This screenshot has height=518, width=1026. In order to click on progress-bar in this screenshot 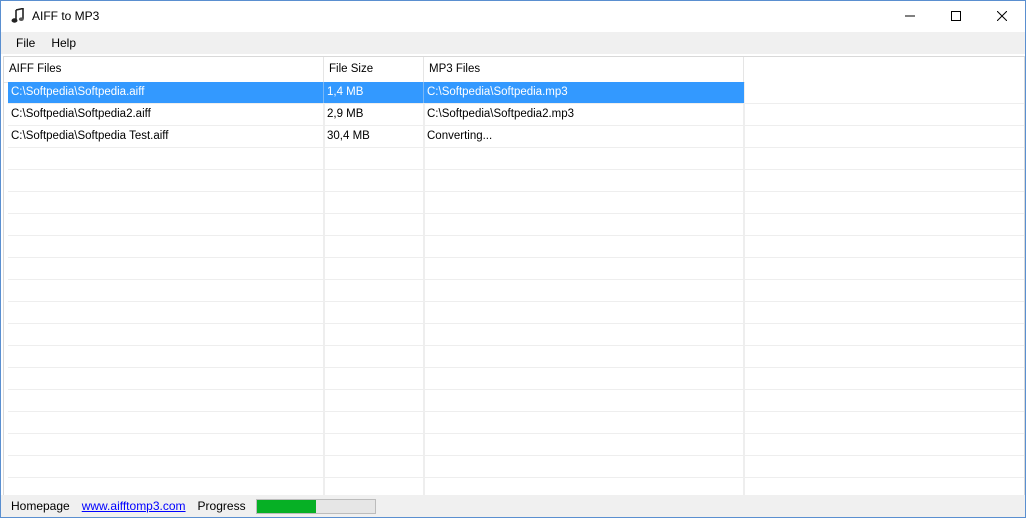, I will do `click(315, 506)`.